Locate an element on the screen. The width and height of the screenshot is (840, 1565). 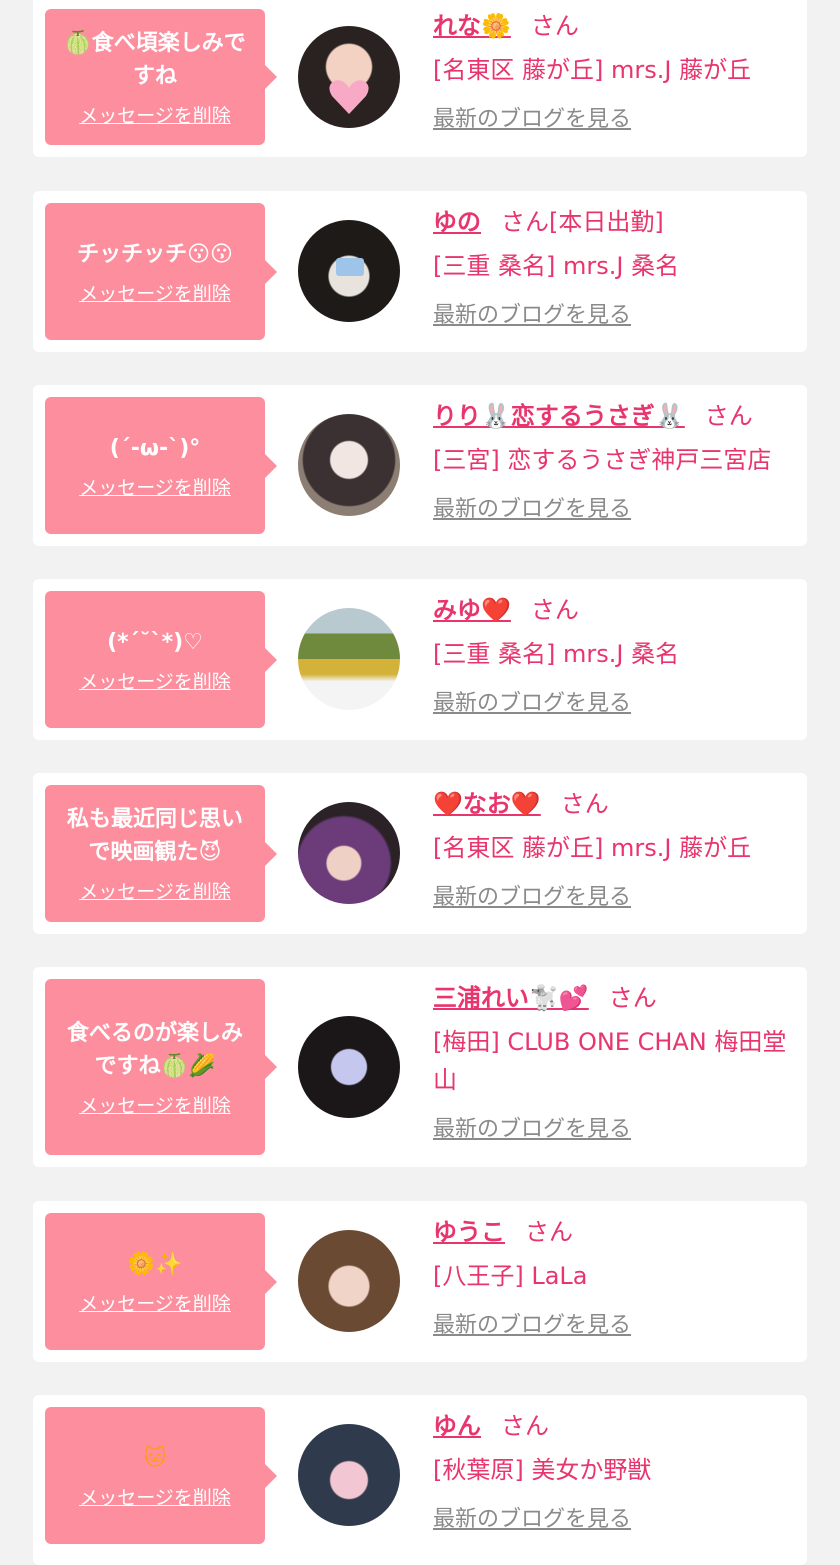
profile-info: ゆうこ さん [八王子] LaLa 最新のブログを見る is located at coordinates (613, 1276).